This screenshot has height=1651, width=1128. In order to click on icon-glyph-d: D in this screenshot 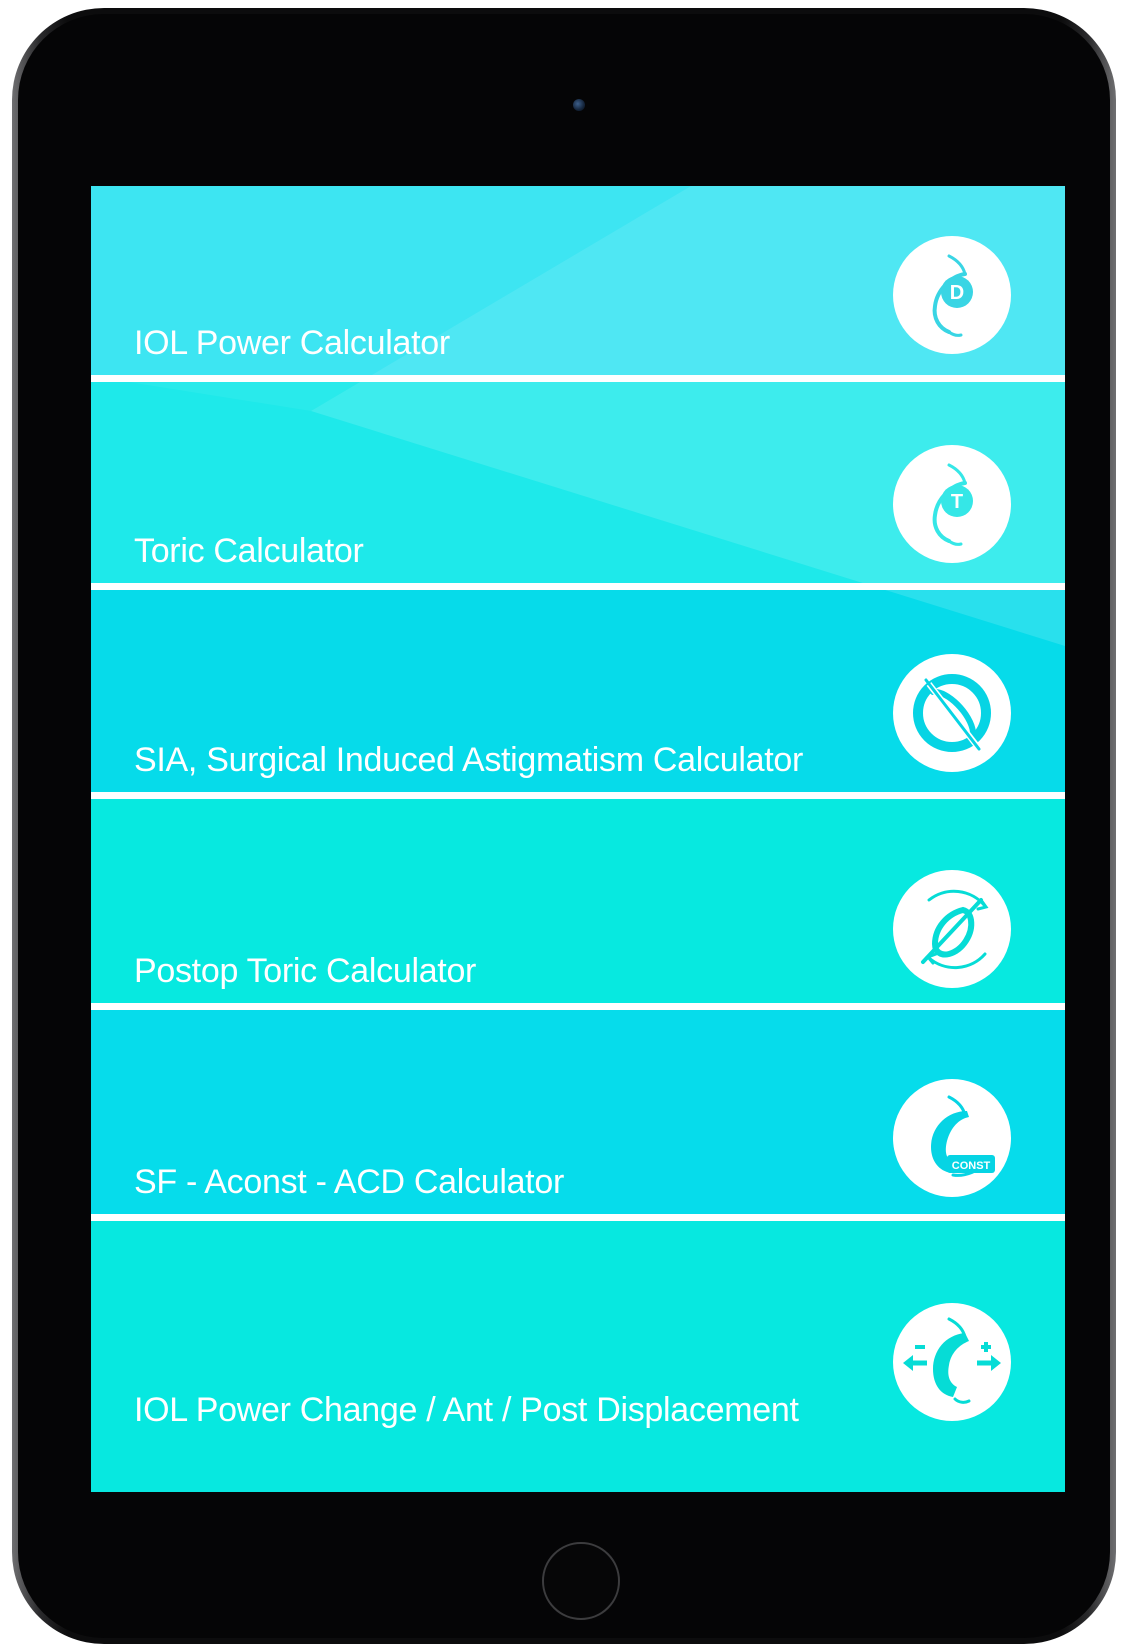, I will do `click(957, 293)`.